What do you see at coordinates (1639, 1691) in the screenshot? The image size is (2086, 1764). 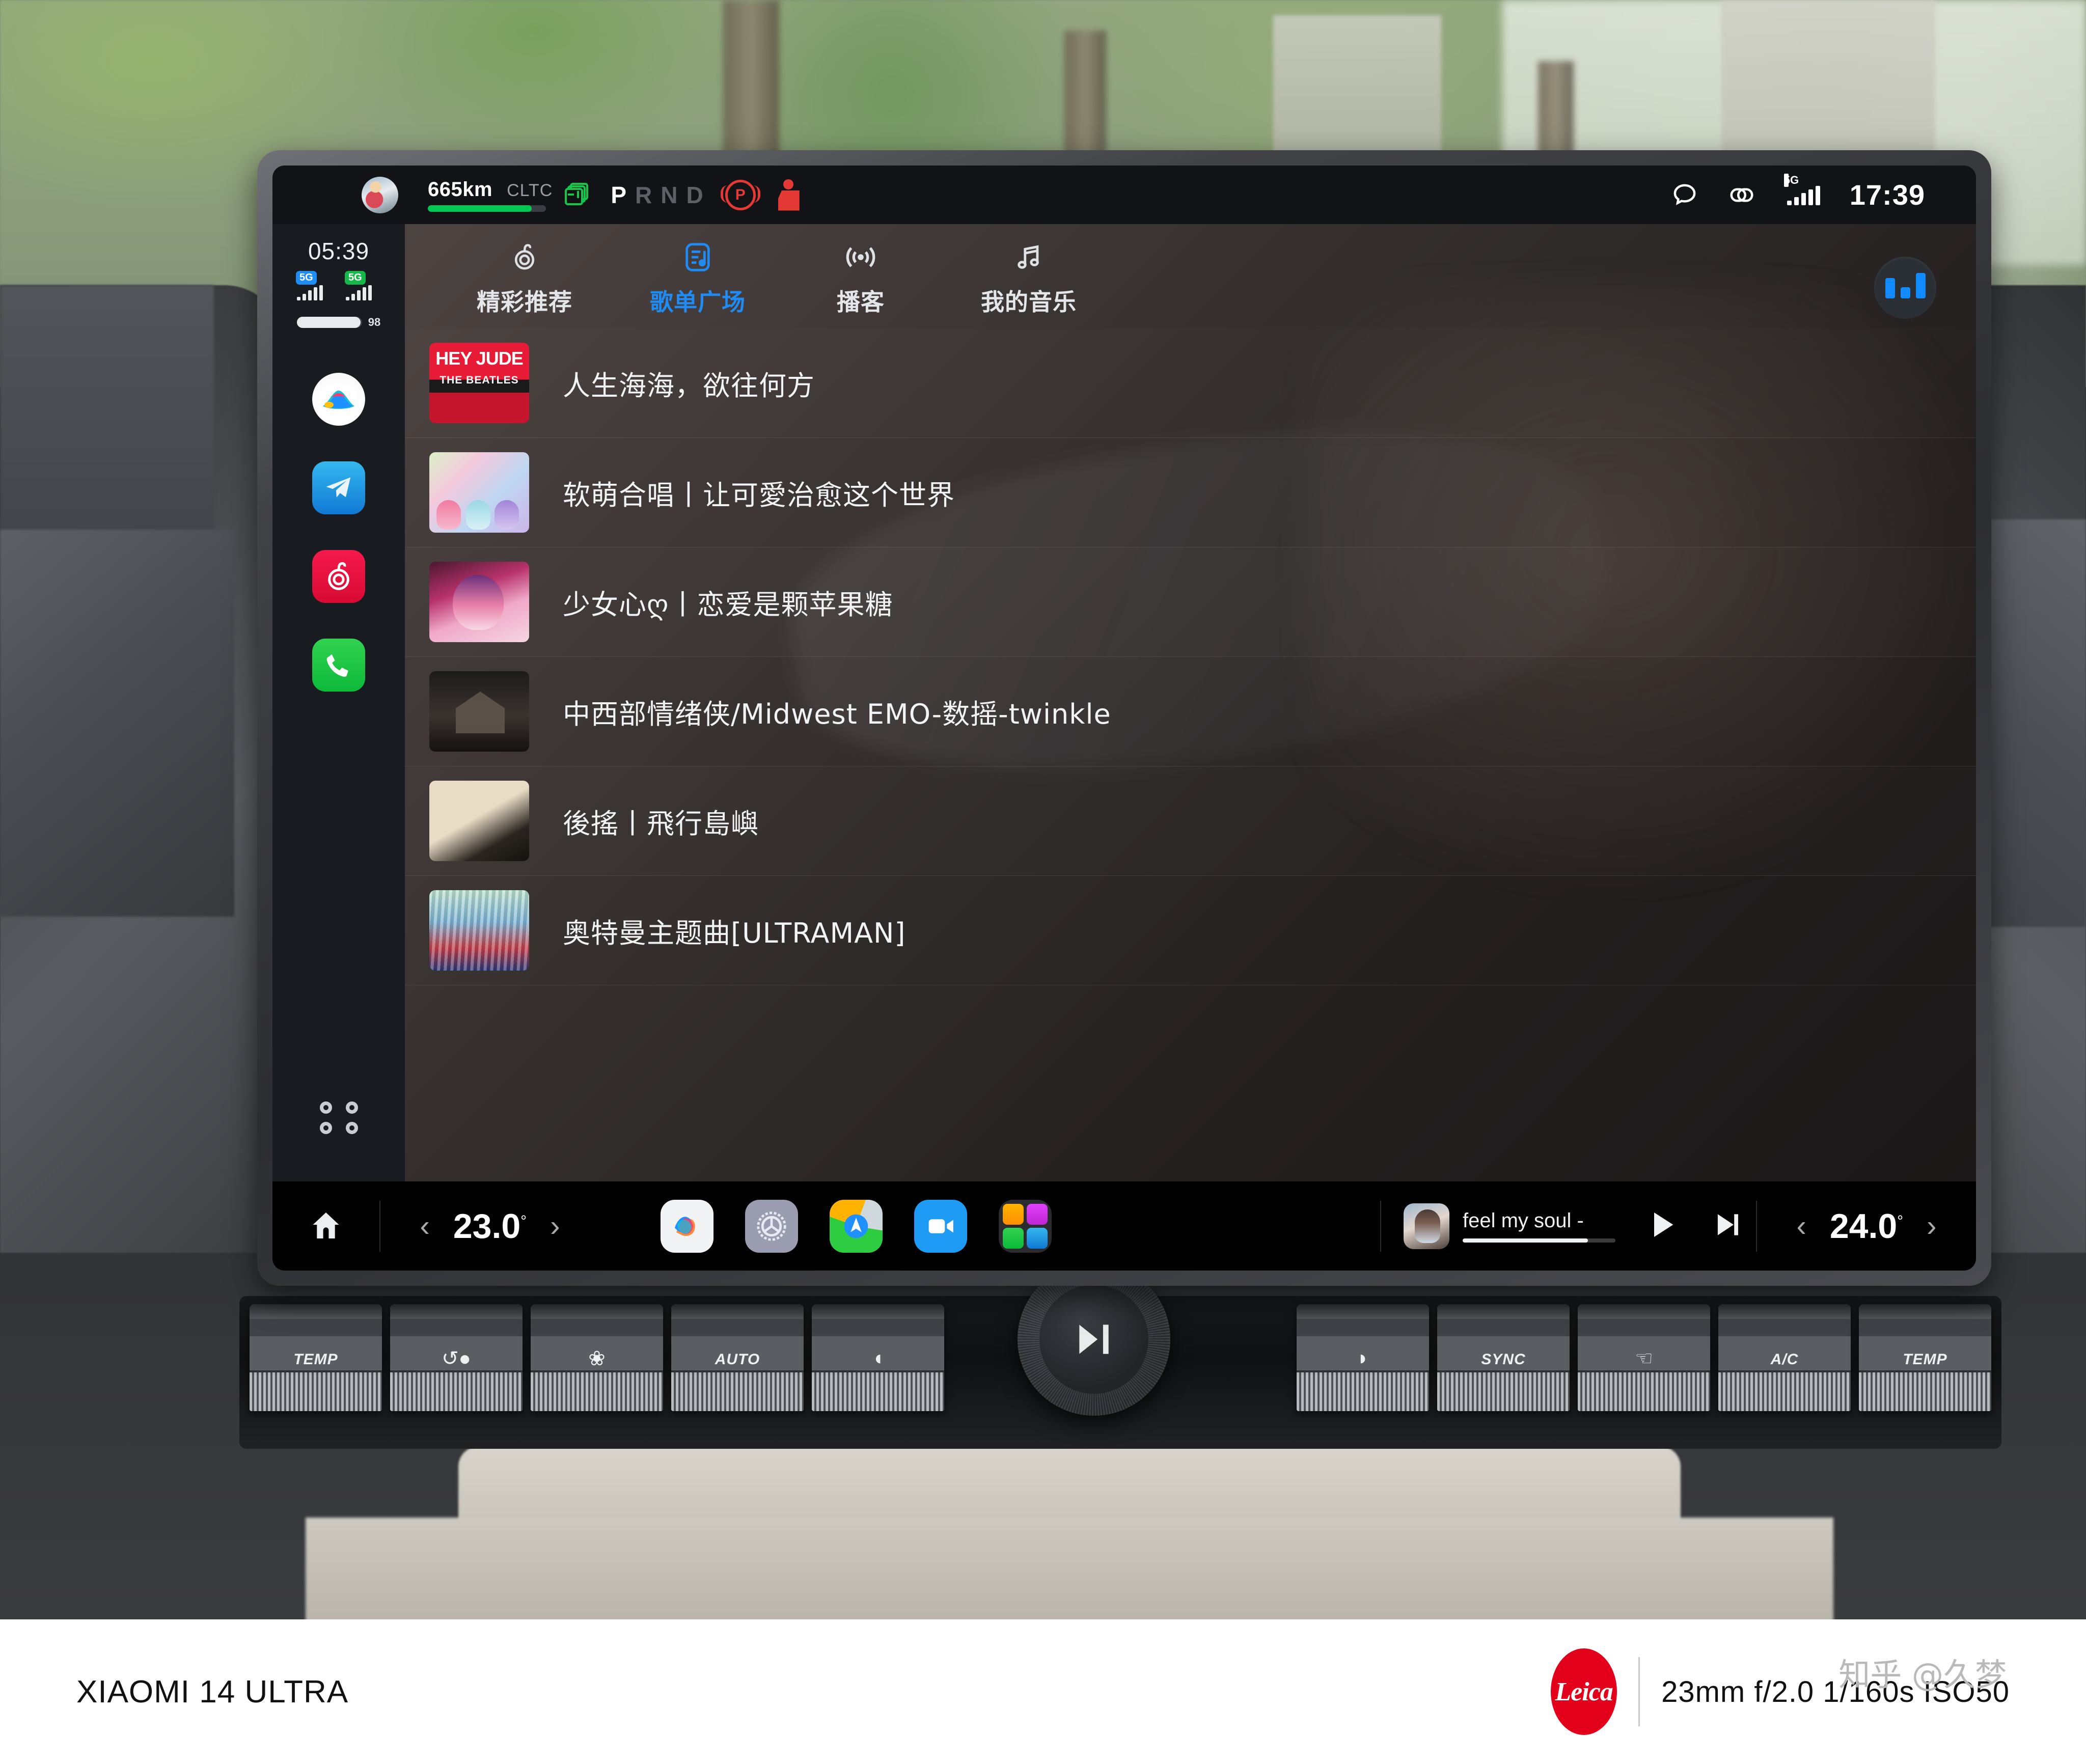 I see `caption-divider` at bounding box center [1639, 1691].